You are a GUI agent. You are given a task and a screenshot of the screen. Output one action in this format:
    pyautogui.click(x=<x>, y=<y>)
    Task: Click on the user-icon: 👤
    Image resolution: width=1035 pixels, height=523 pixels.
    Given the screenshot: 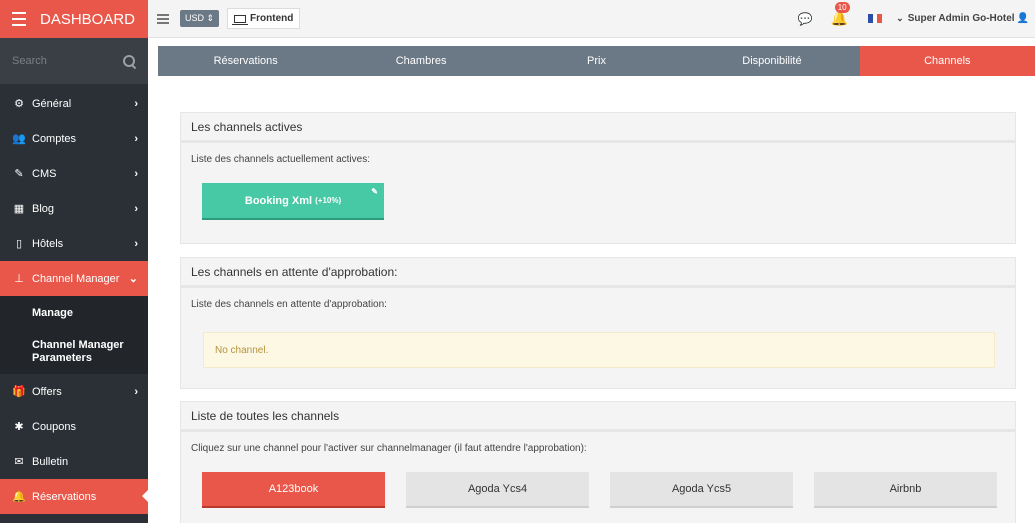 What is the action you would take?
    pyautogui.click(x=1022, y=18)
    